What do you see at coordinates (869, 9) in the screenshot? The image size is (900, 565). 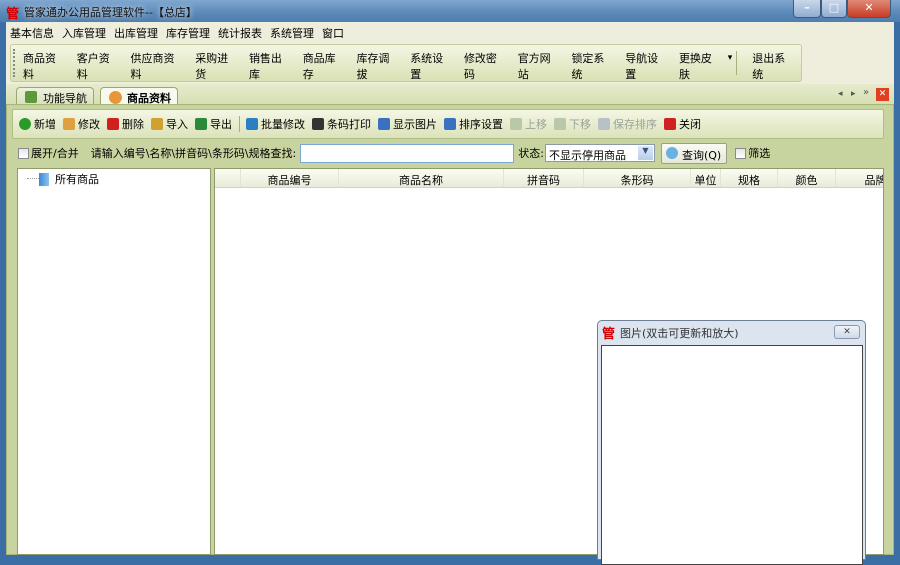 I see `close-window-button: ✕` at bounding box center [869, 9].